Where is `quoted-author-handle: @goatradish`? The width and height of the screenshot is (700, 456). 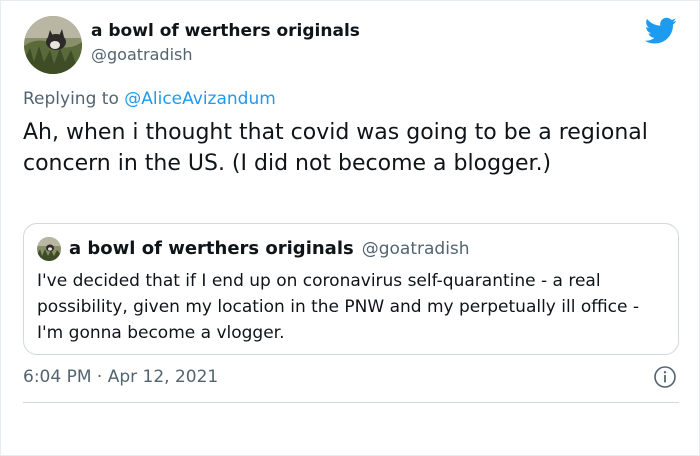
quoted-author-handle: @goatradish is located at coordinates (415, 249).